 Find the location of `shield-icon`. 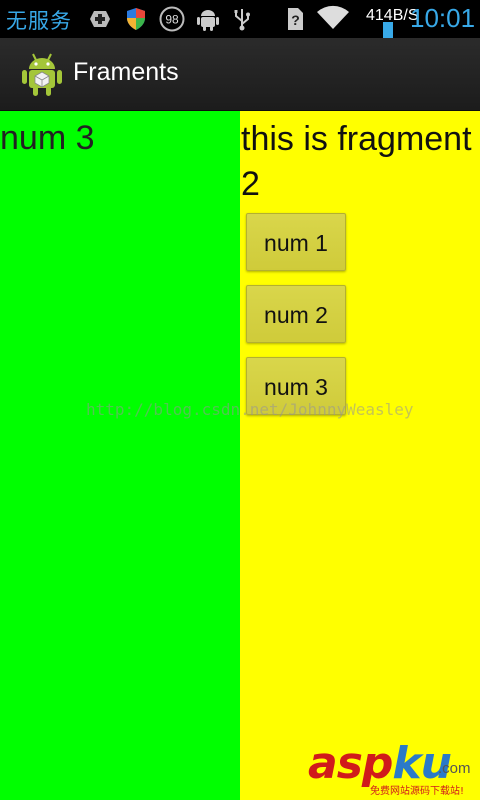

shield-icon is located at coordinates (136, 19).